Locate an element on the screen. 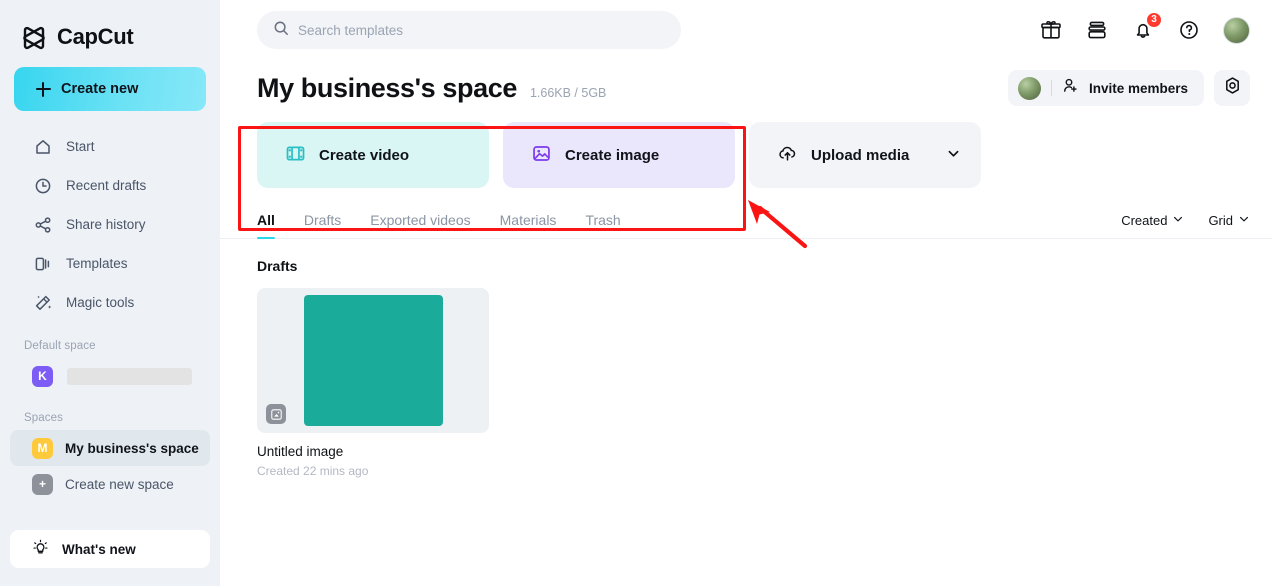 This screenshot has height=586, width=1272. sidebar-item-recent-drafts: Recent drafts is located at coordinates (110, 185).